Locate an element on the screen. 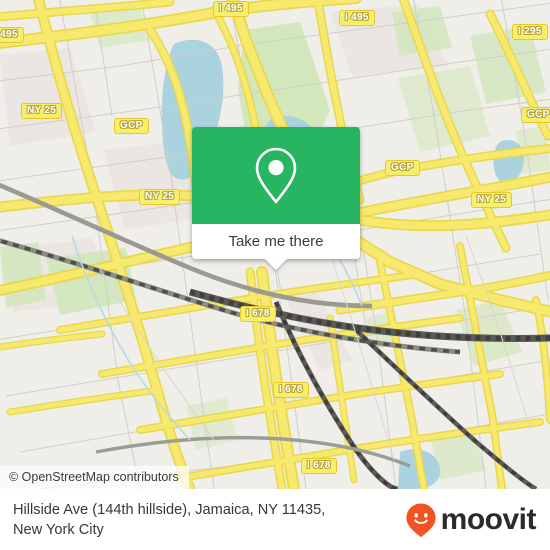 The width and height of the screenshot is (550, 550). moovit-pin-smiley-icon is located at coordinates (421, 520).